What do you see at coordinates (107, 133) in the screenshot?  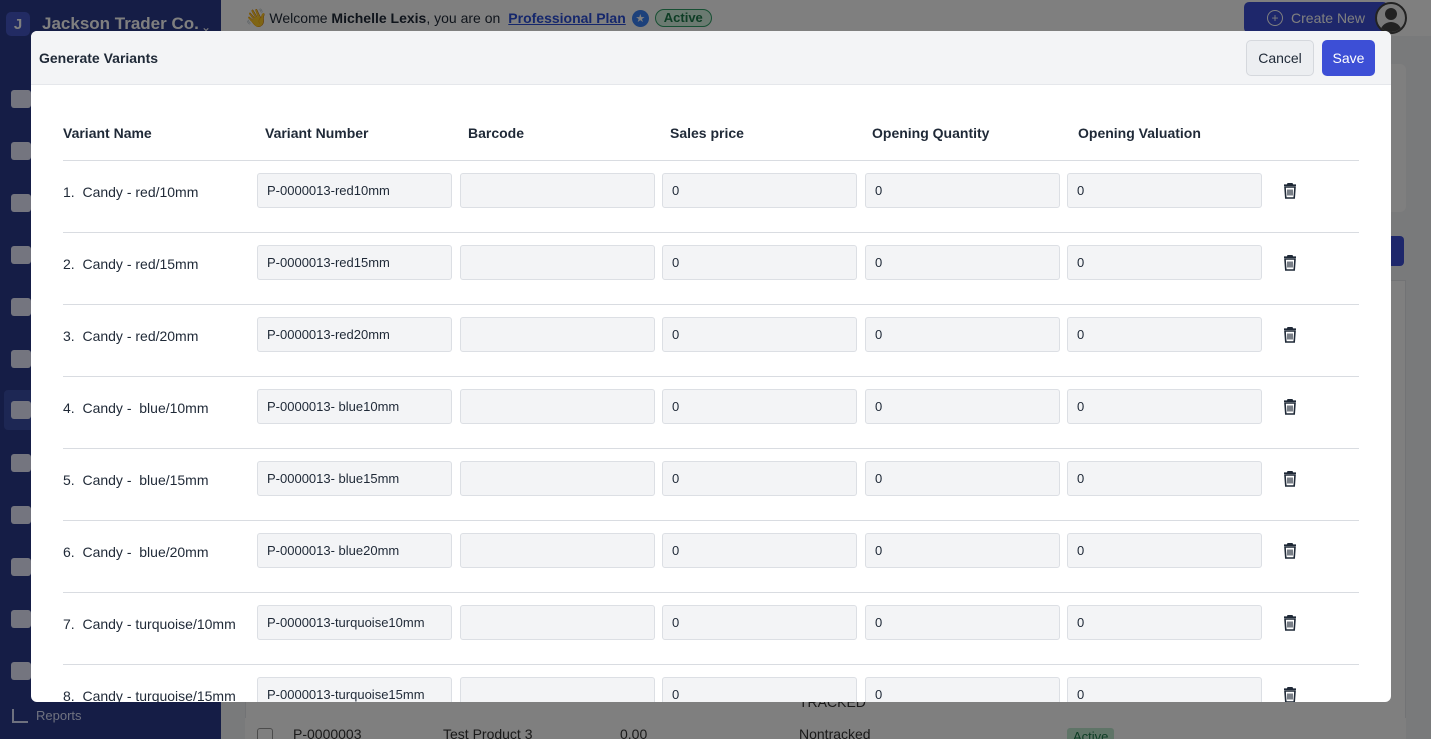 I see `column-header-variant-name: Variant Name` at bounding box center [107, 133].